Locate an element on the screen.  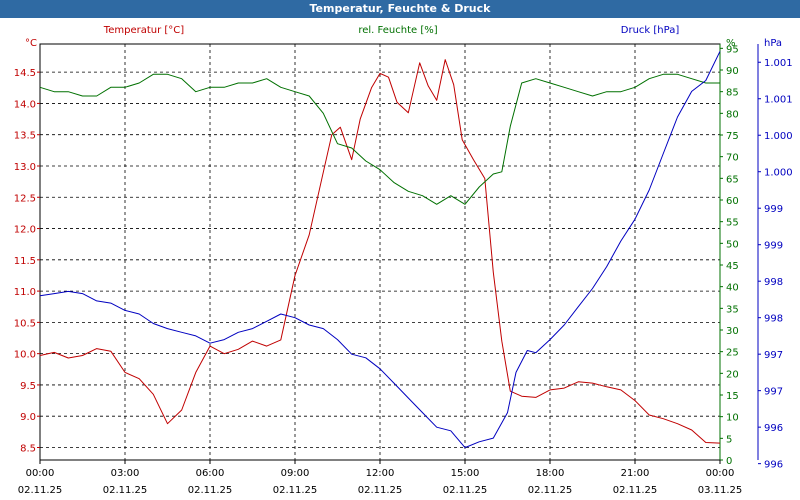
humidity-tick-label: 20 is located at coordinates (732, 374).